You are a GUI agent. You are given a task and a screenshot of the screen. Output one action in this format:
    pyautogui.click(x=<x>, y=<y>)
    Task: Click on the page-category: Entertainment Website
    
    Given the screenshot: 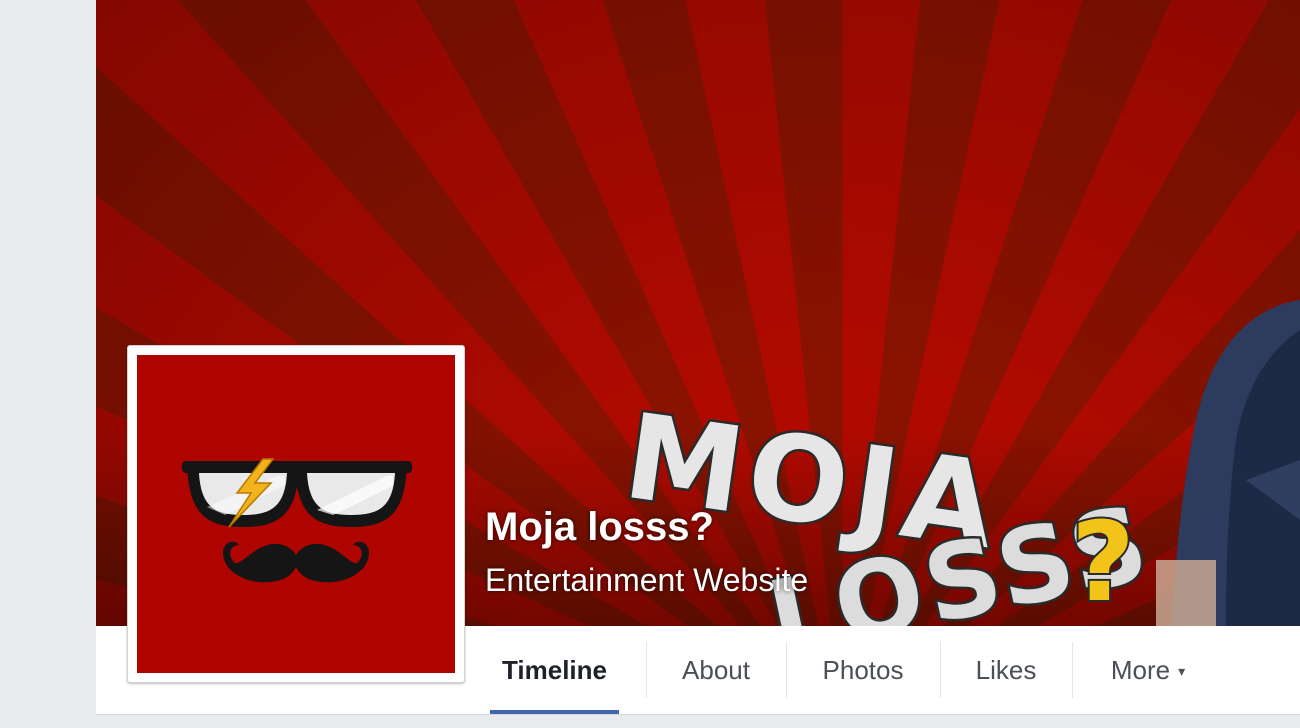 What is the action you would take?
    pyautogui.click(x=646, y=580)
    